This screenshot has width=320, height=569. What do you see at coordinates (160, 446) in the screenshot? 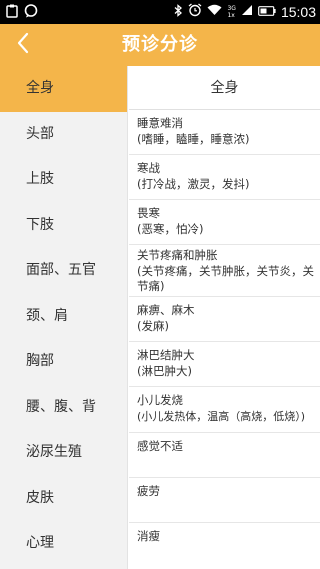
I see `symptom-name: 感觉不适` at bounding box center [160, 446].